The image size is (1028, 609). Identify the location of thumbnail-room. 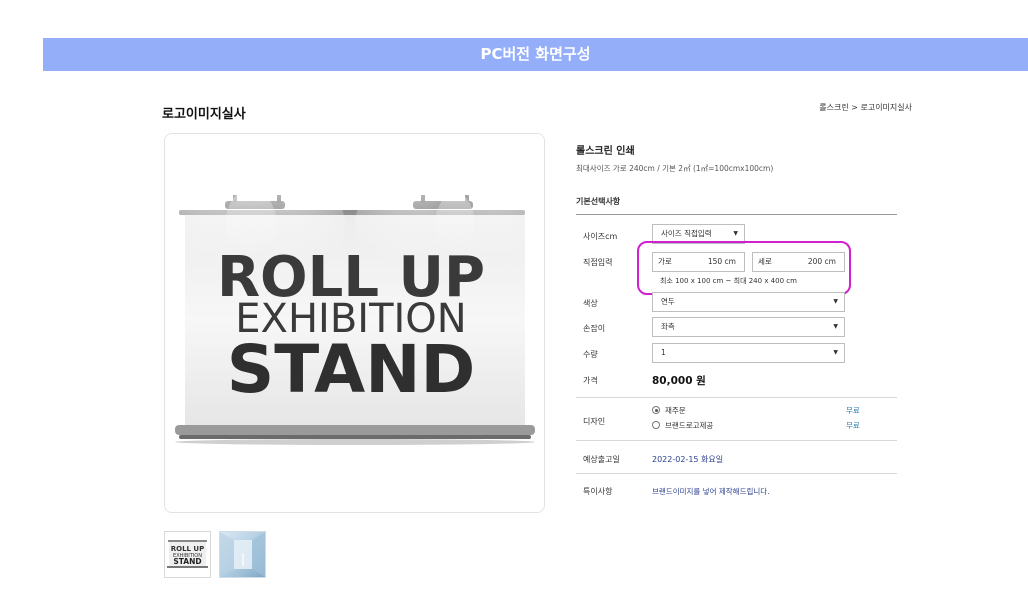
(242, 554).